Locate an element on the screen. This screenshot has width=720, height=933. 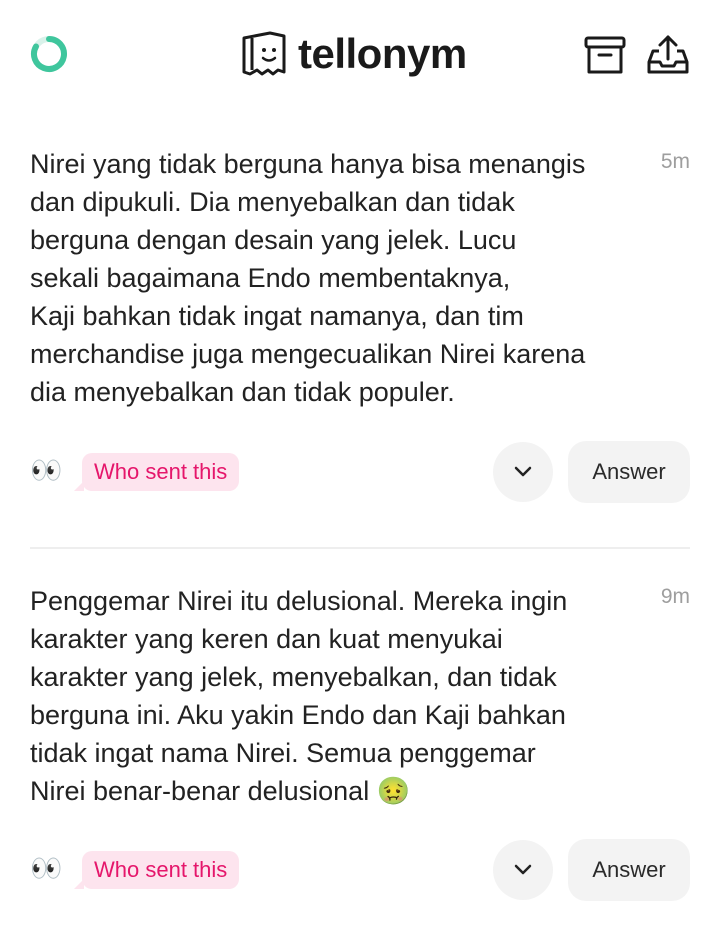
top-bar: tellonym is located at coordinates (360, 55).